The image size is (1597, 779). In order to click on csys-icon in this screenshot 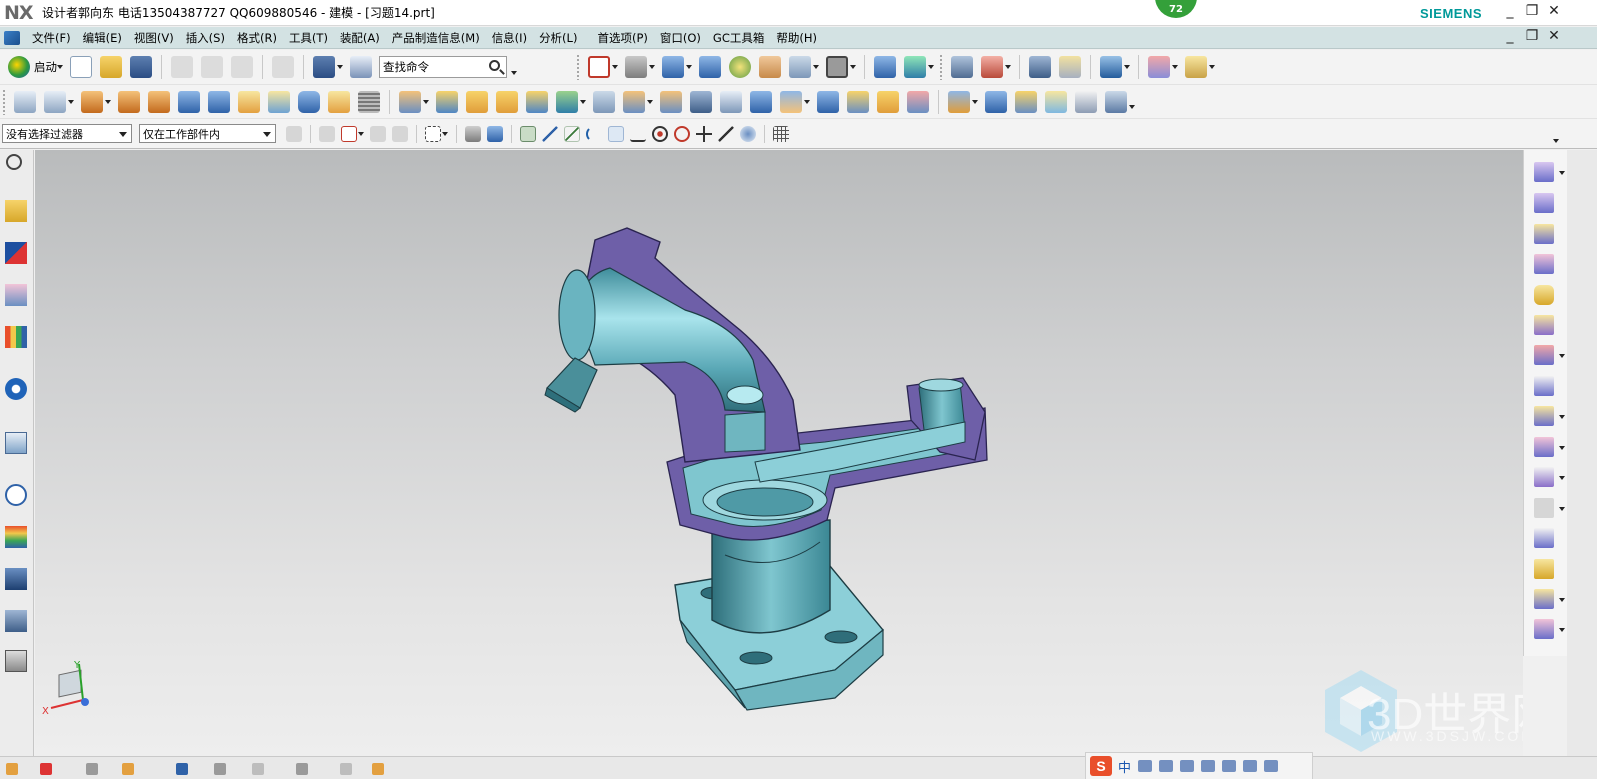, I will do `click(992, 67)`.